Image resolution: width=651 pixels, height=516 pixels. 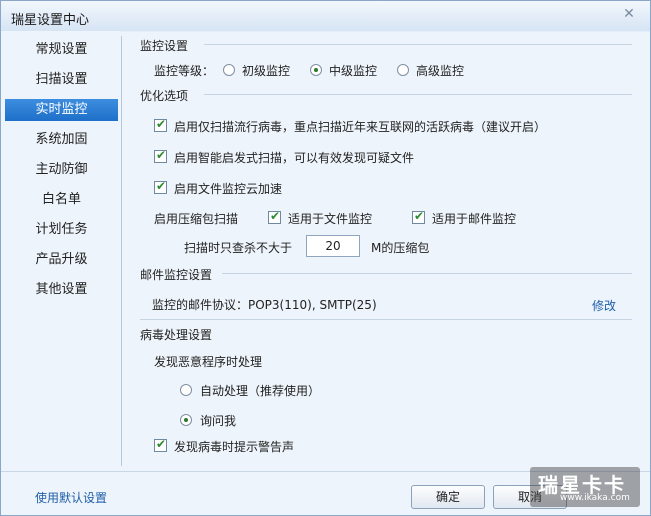 I want to click on checkbox-alert-sound, so click(x=160, y=444).